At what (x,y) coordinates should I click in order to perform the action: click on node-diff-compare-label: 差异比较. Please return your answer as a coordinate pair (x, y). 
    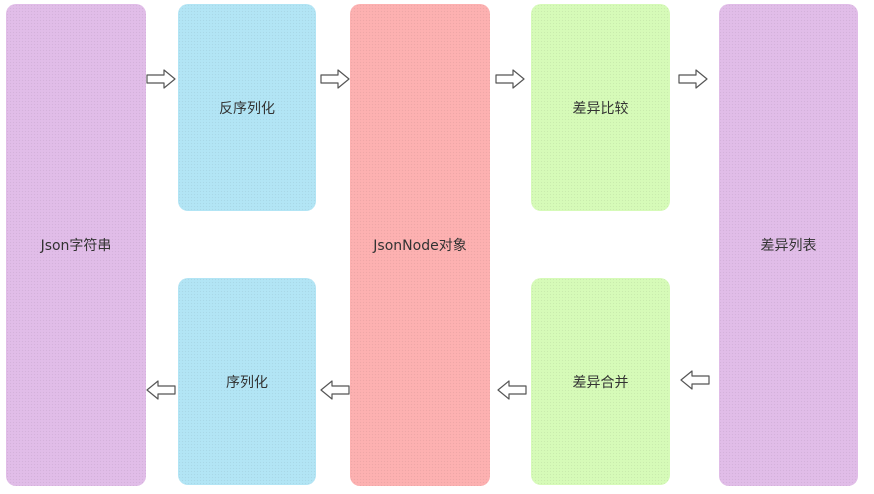
    Looking at the image, I should click on (600, 108).